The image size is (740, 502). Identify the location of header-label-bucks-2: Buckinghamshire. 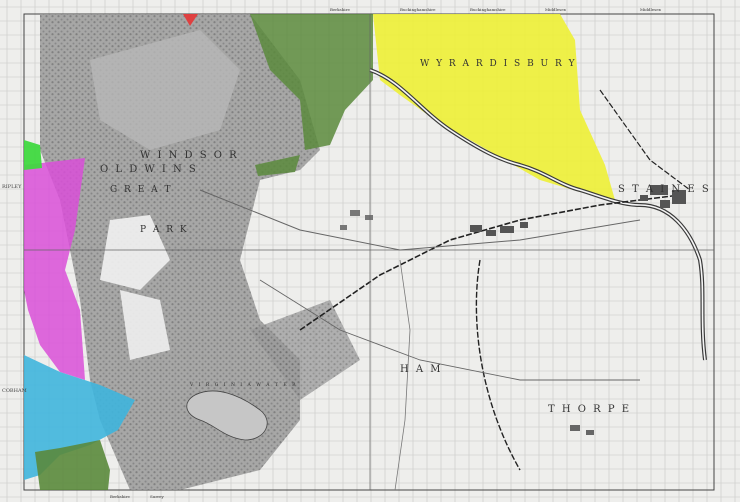
(488, 9).